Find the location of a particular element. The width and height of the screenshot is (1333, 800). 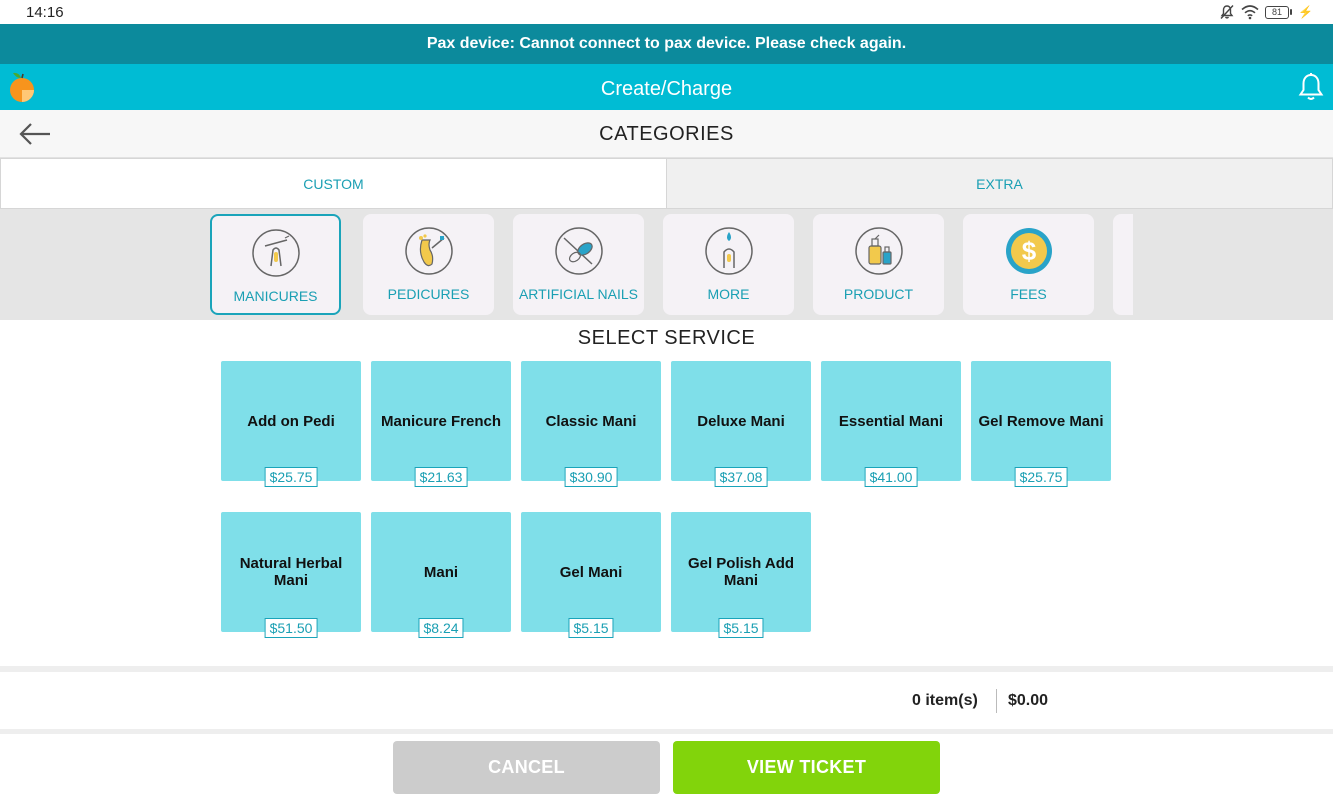

dollar-coin-icon: $ is located at coordinates (1028, 251).